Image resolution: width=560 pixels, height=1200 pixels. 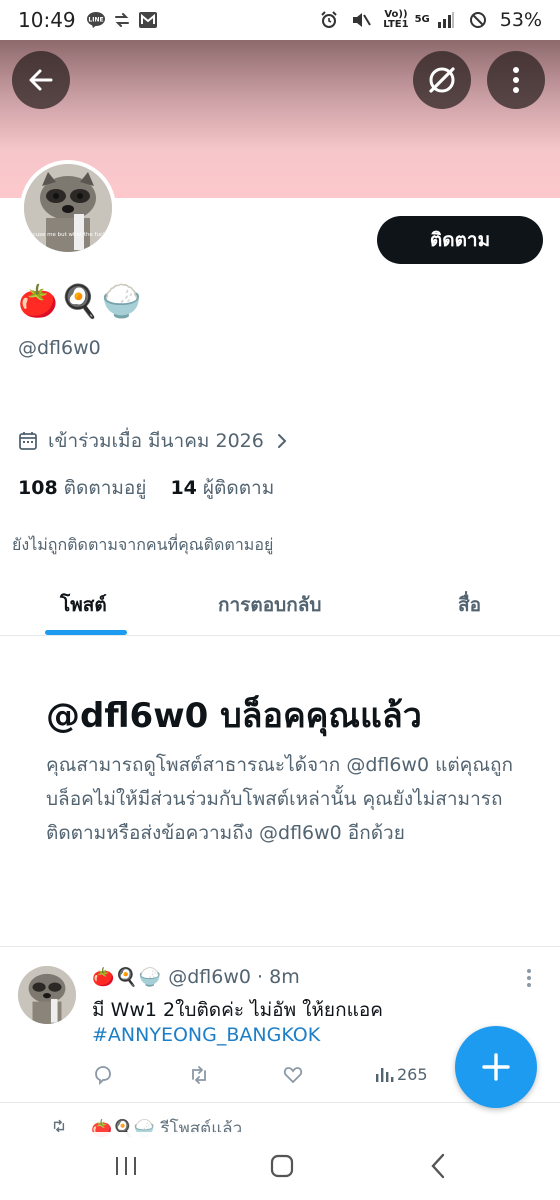 What do you see at coordinates (59, 348) in the screenshot?
I see `profile-handle: @dfl6w0` at bounding box center [59, 348].